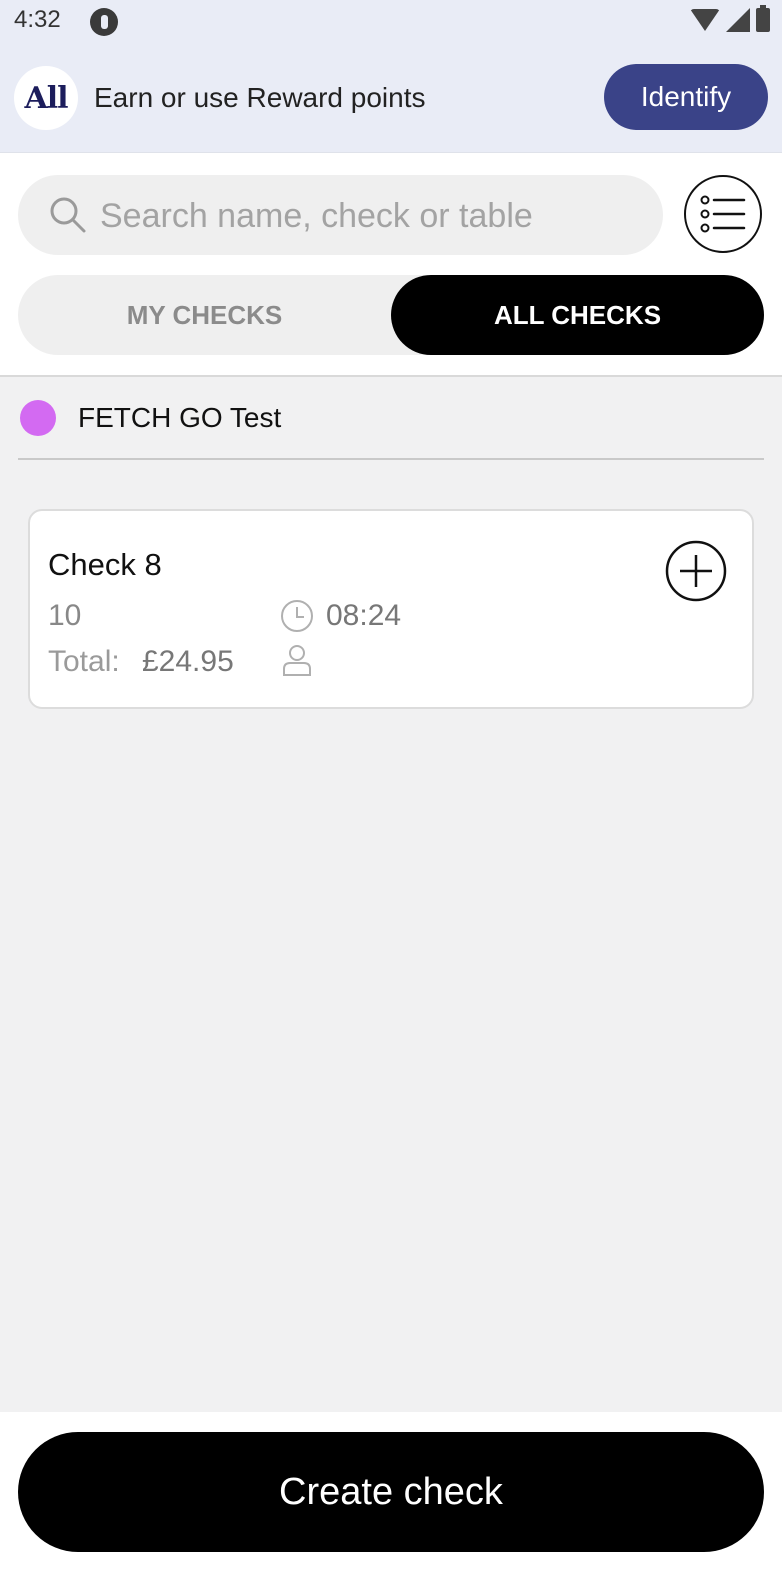 This screenshot has height=1596, width=782. Describe the element at coordinates (391, 1492) in the screenshot. I see `create-check-button: Create check` at that location.